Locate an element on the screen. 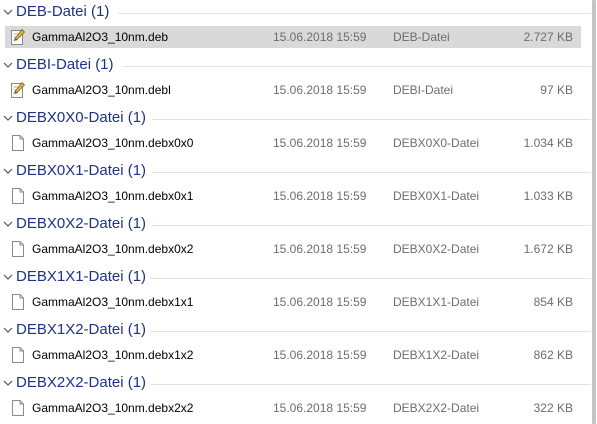 The height and width of the screenshot is (424, 597). group-header: DEBX0X1-Datei (1) is located at coordinates (298, 172).